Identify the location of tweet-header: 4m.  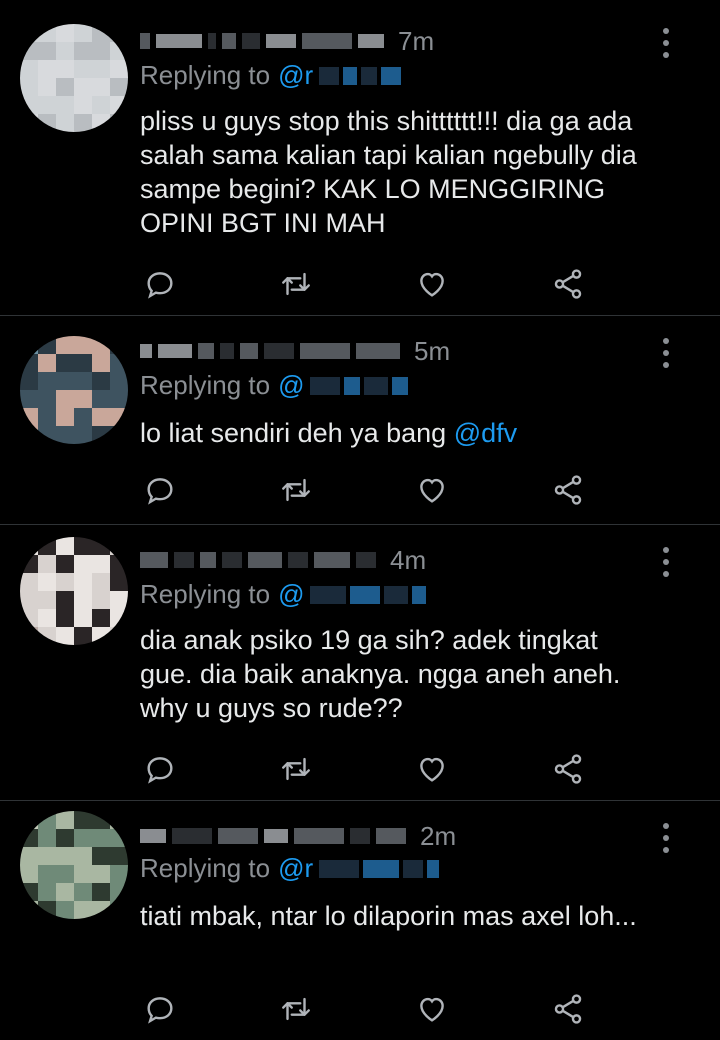
(395, 560).